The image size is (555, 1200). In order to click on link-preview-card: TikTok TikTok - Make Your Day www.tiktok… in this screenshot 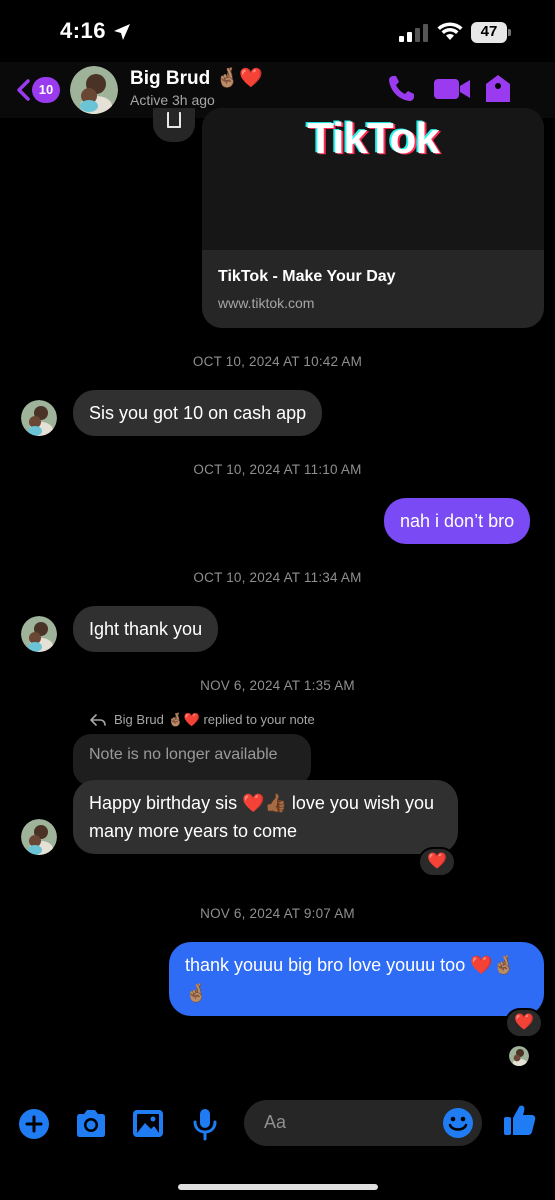, I will do `click(373, 218)`.